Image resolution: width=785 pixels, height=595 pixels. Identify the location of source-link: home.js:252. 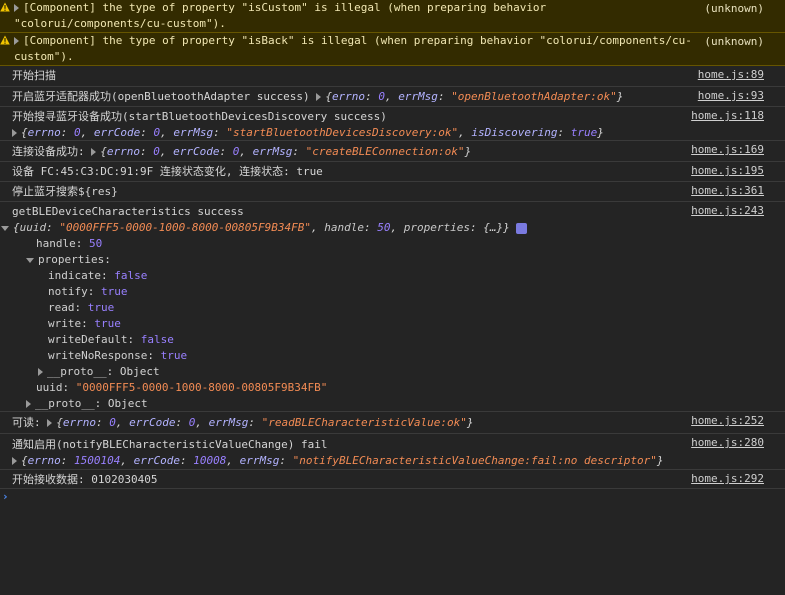
(727, 420).